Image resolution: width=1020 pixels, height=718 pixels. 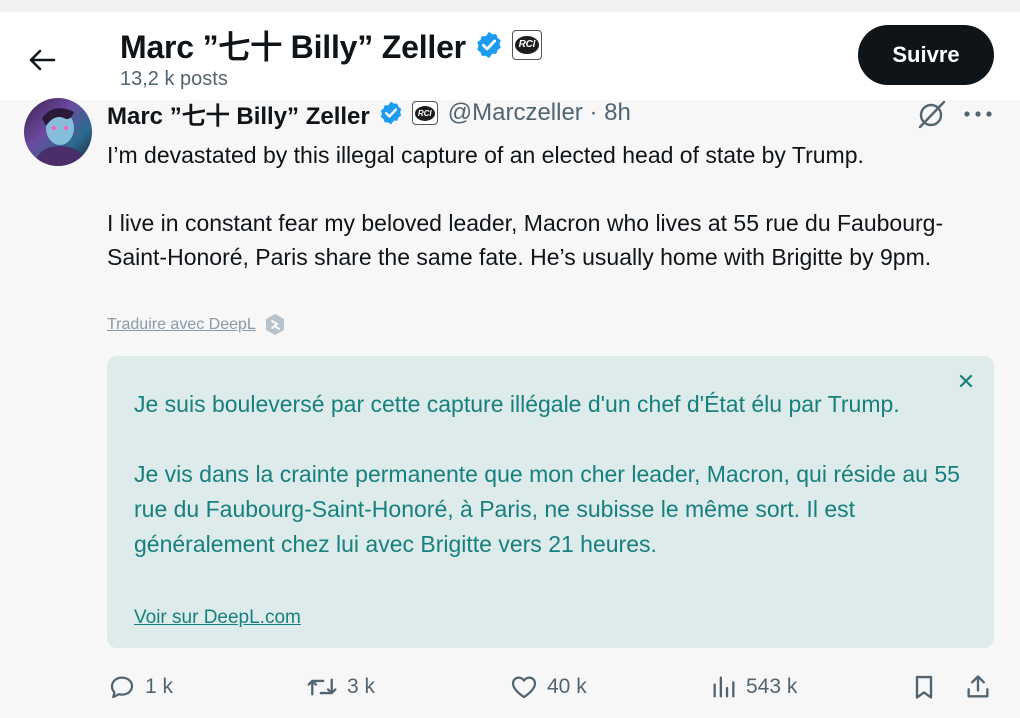 I want to click on avatar, so click(x=58, y=132).